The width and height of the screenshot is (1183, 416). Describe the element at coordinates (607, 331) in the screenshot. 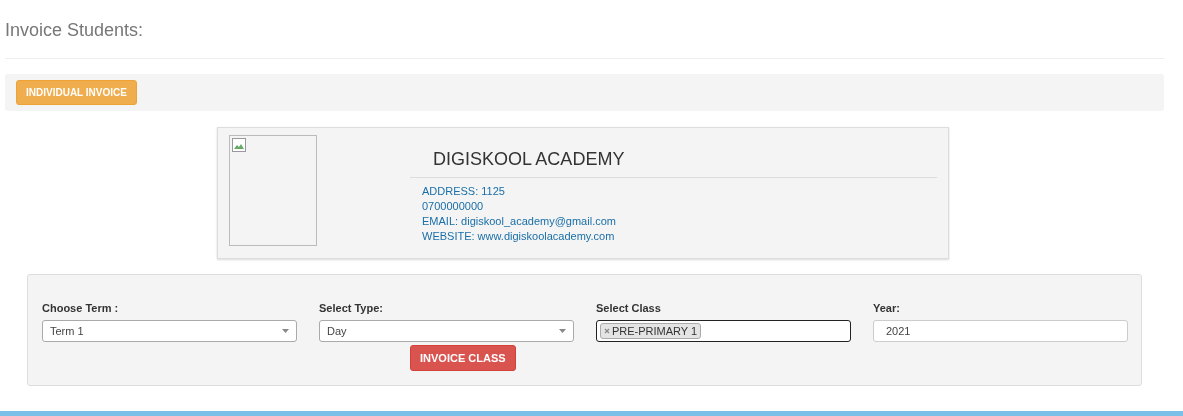

I see `remove-icon` at that location.